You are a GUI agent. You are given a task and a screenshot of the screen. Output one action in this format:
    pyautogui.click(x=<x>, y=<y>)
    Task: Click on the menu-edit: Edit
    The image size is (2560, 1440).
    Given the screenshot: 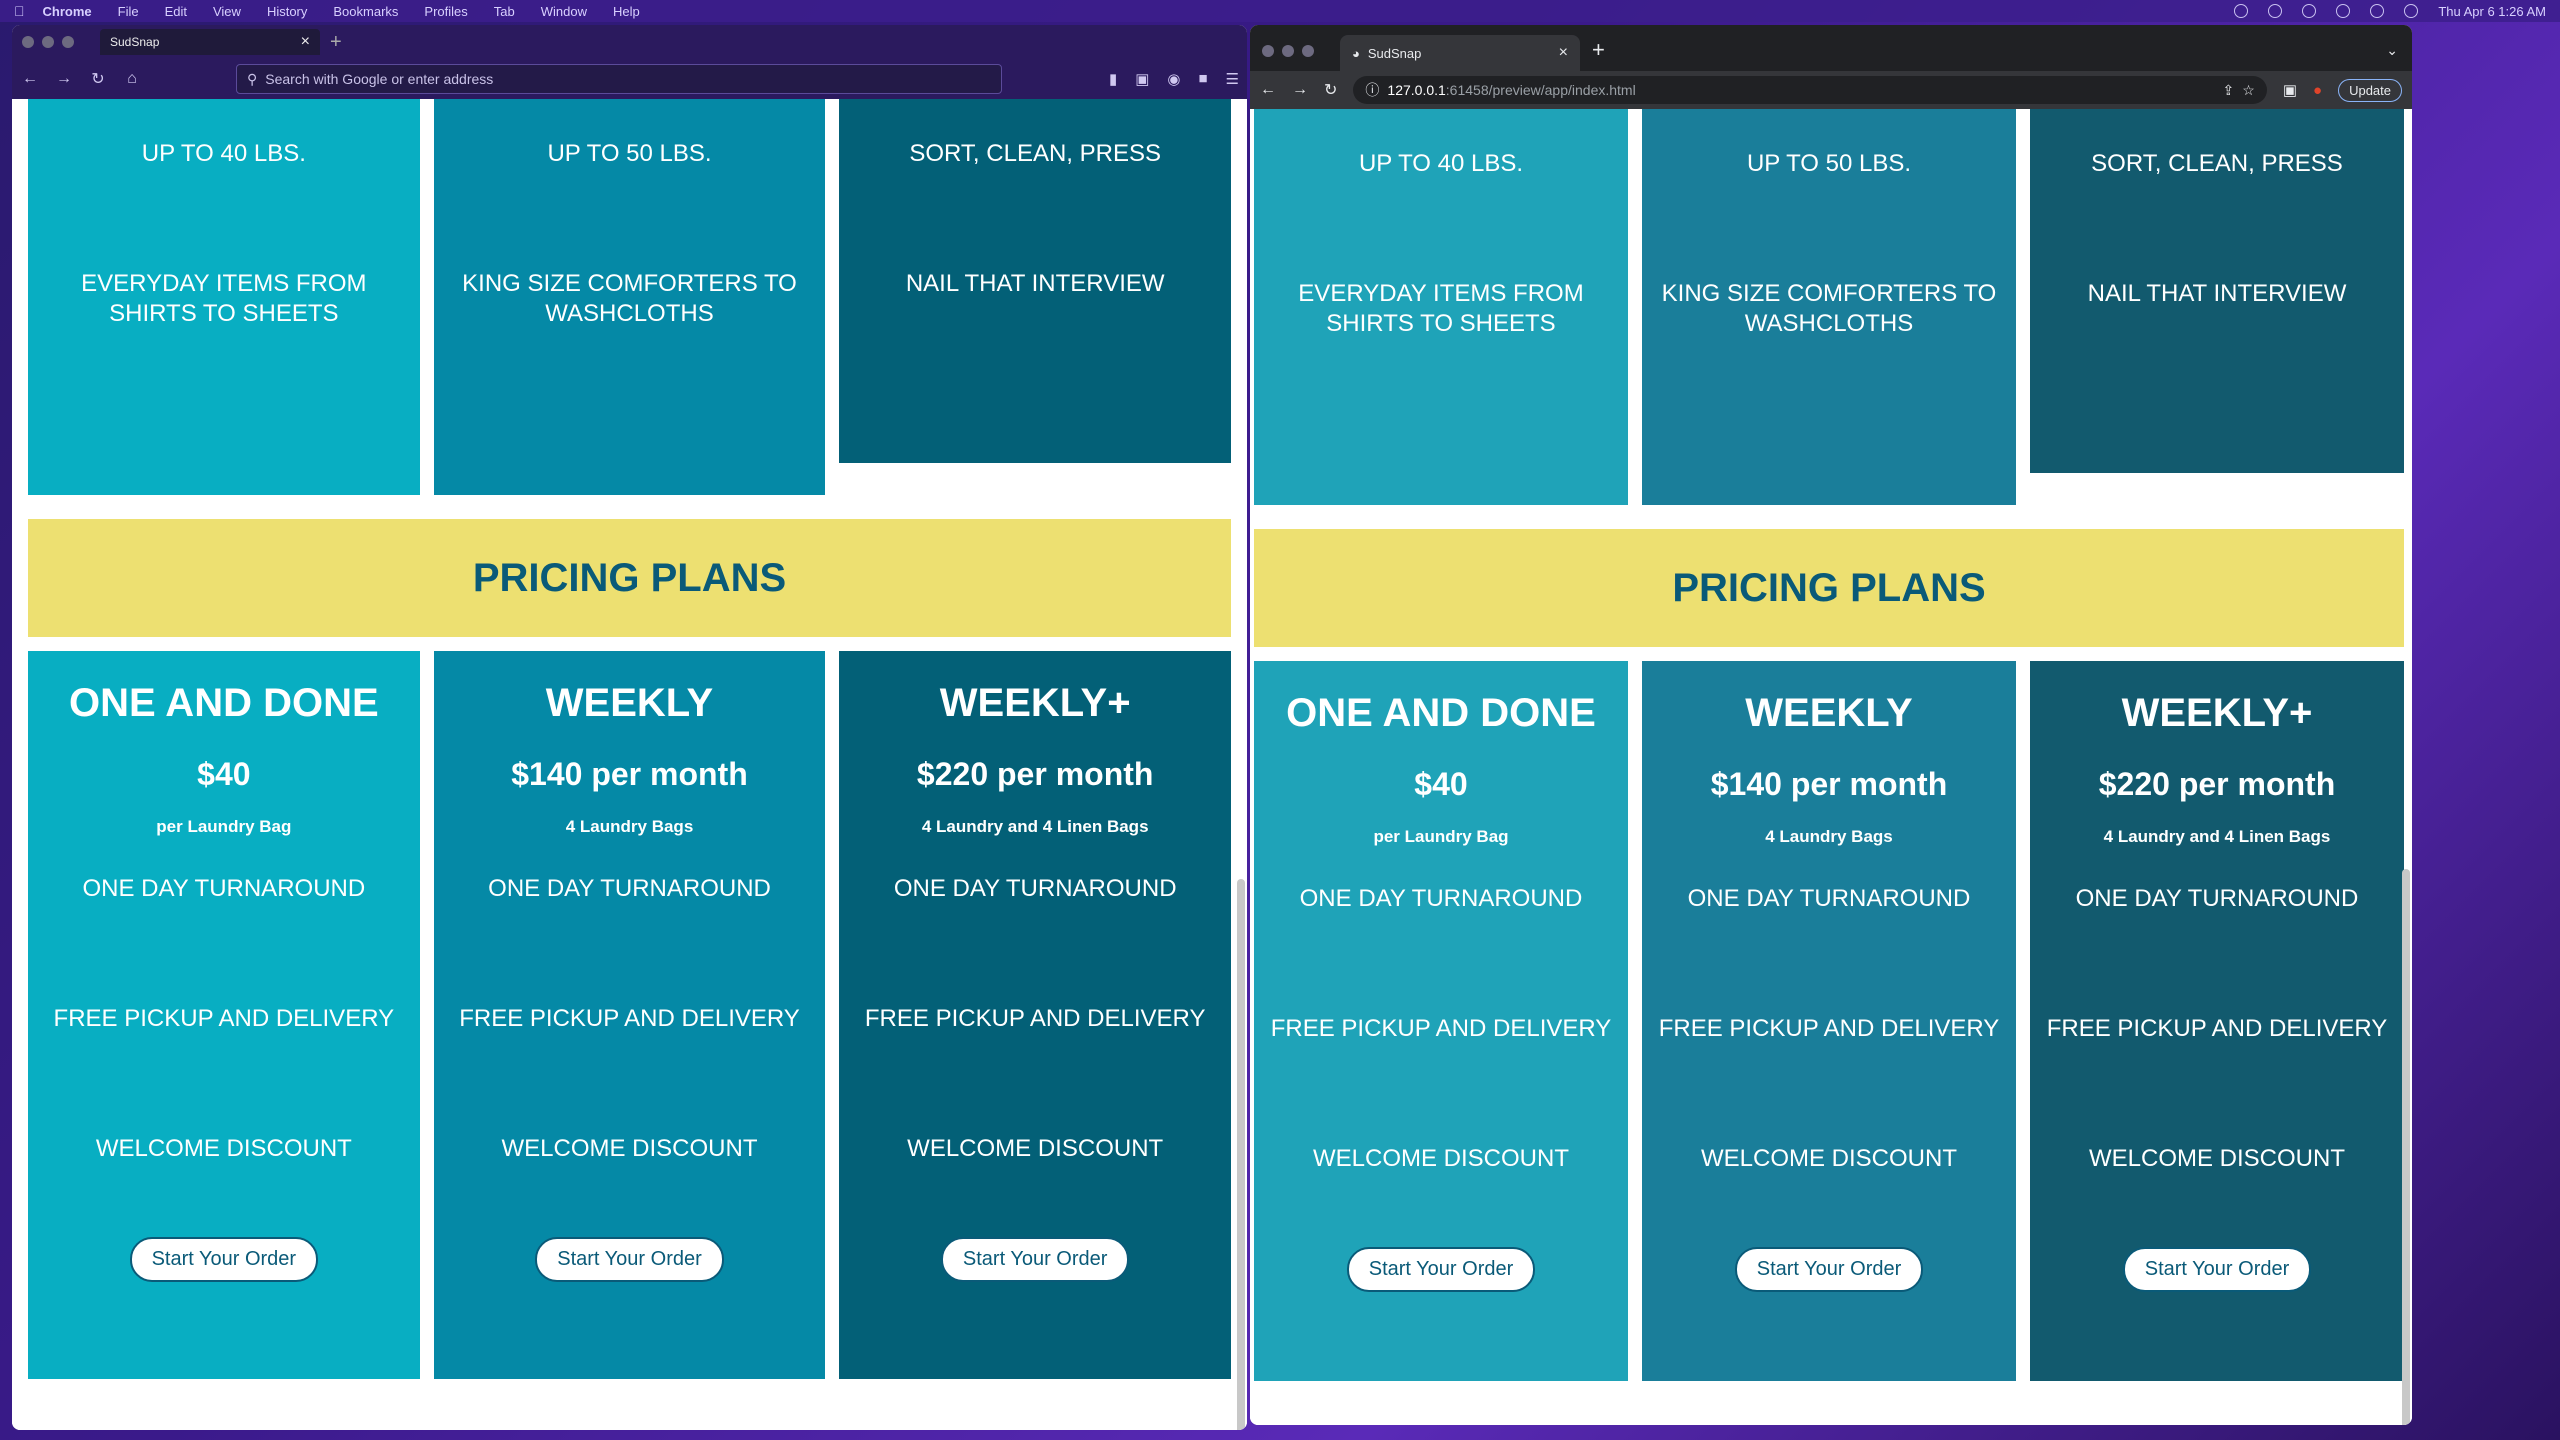 What is the action you would take?
    pyautogui.click(x=176, y=11)
    